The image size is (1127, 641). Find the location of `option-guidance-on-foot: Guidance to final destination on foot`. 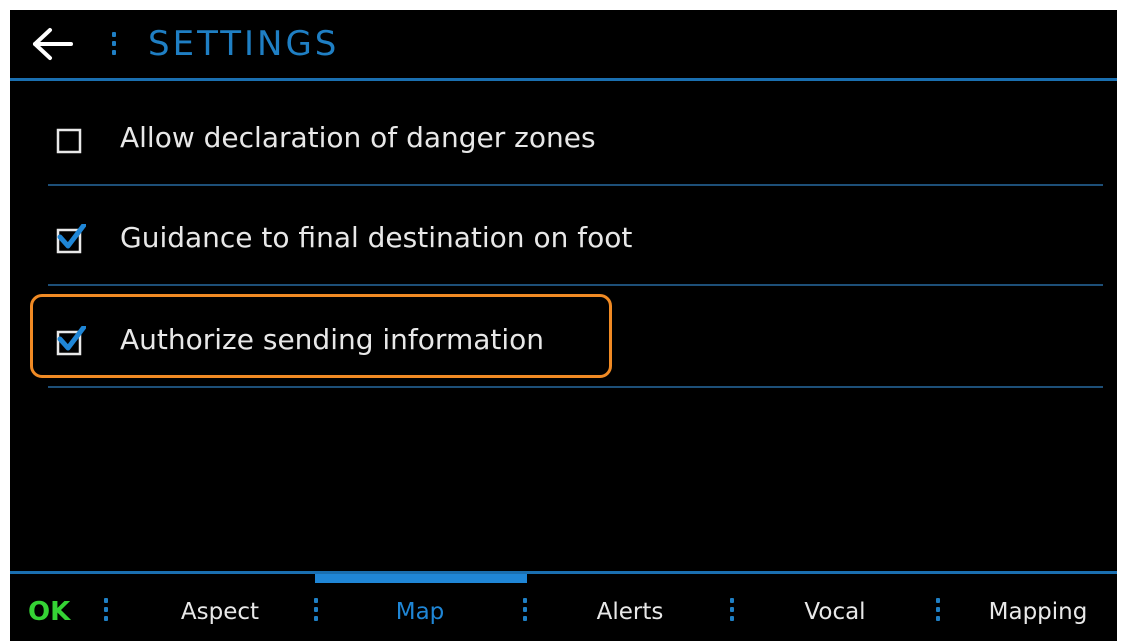

option-guidance-on-foot: Guidance to final destination on foot is located at coordinates (575, 236).